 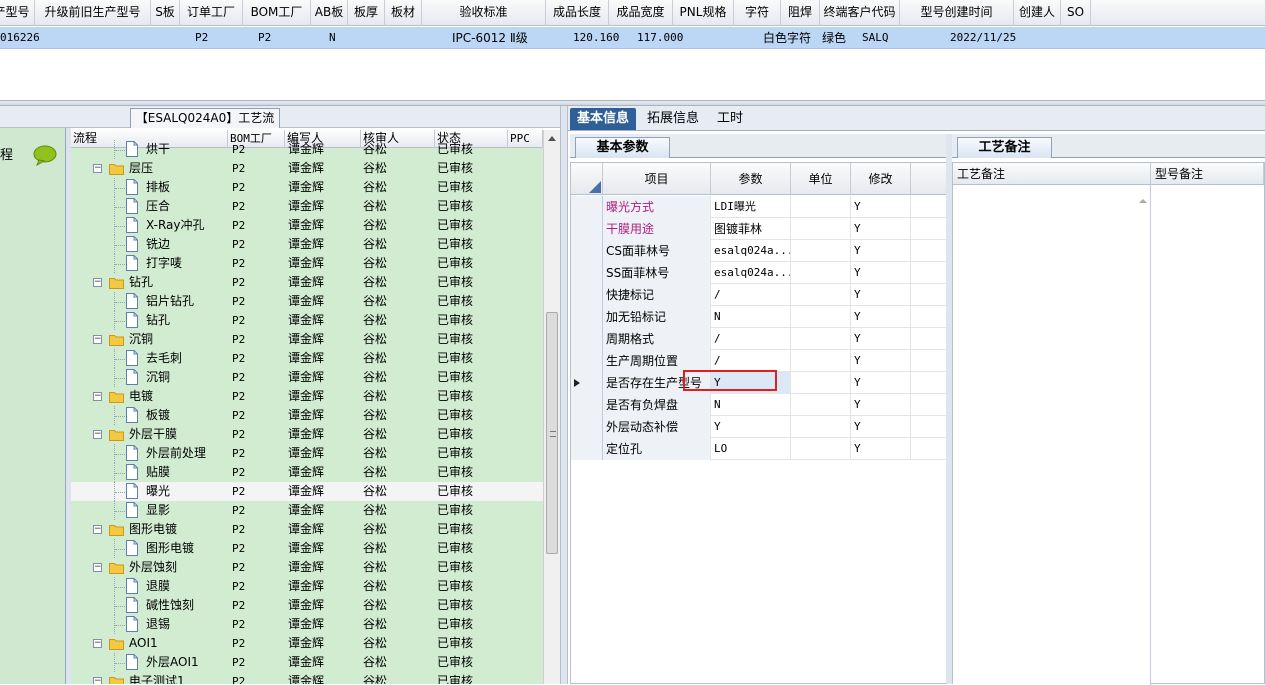 I want to click on vertical-splitter, so click(x=564, y=395).